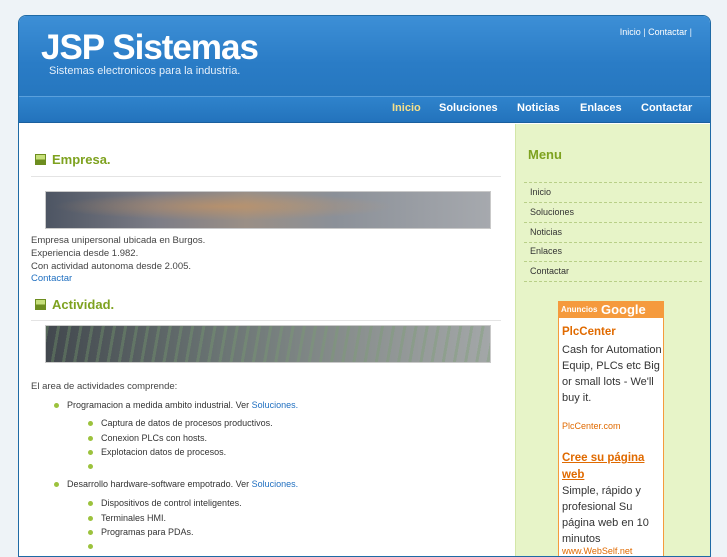  I want to click on sidebar-item-inicio: Inicio, so click(613, 193).